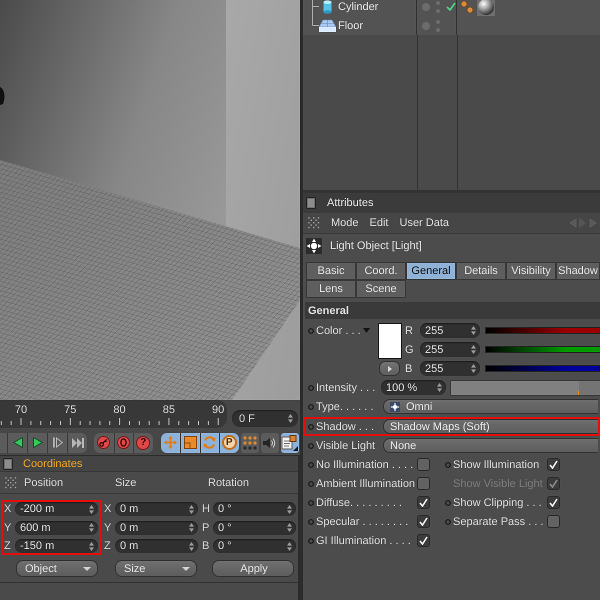  Describe the element at coordinates (253, 568) in the screenshot. I see `apply-button: Apply` at that location.